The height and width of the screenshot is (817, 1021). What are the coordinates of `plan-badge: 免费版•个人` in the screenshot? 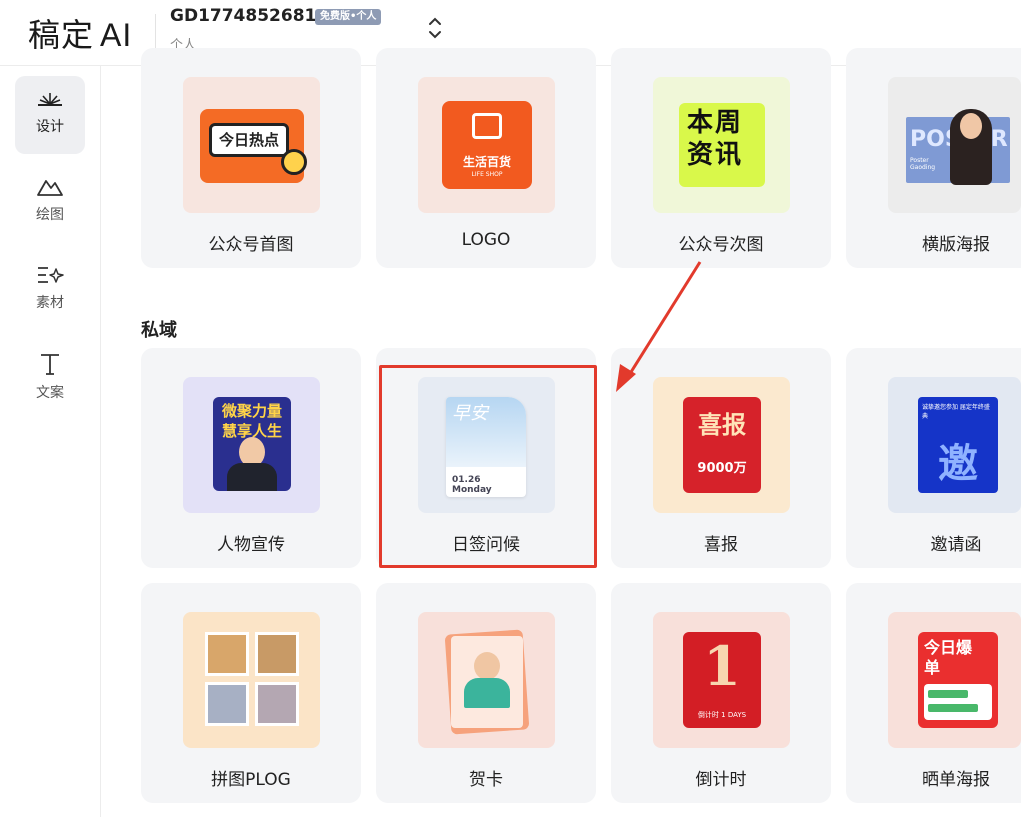 It's located at (348, 17).